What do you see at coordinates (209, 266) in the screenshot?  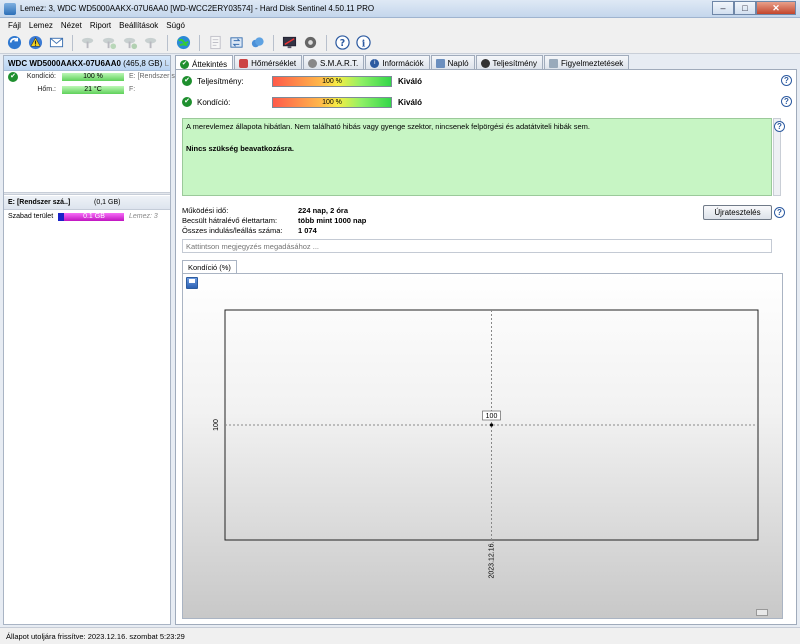 I see `chart-tab-condition: Kondíció (%)` at bounding box center [209, 266].